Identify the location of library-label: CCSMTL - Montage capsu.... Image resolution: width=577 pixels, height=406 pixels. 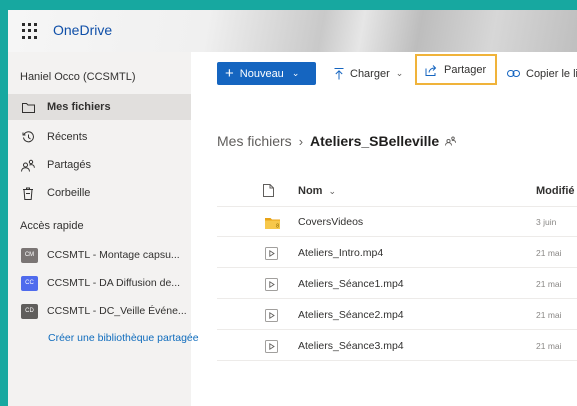
(113, 255).